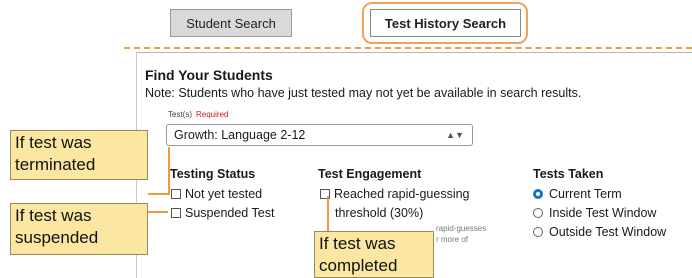 The height and width of the screenshot is (278, 692). What do you see at coordinates (538, 232) in the screenshot?
I see `outside-test-window-radio` at bounding box center [538, 232].